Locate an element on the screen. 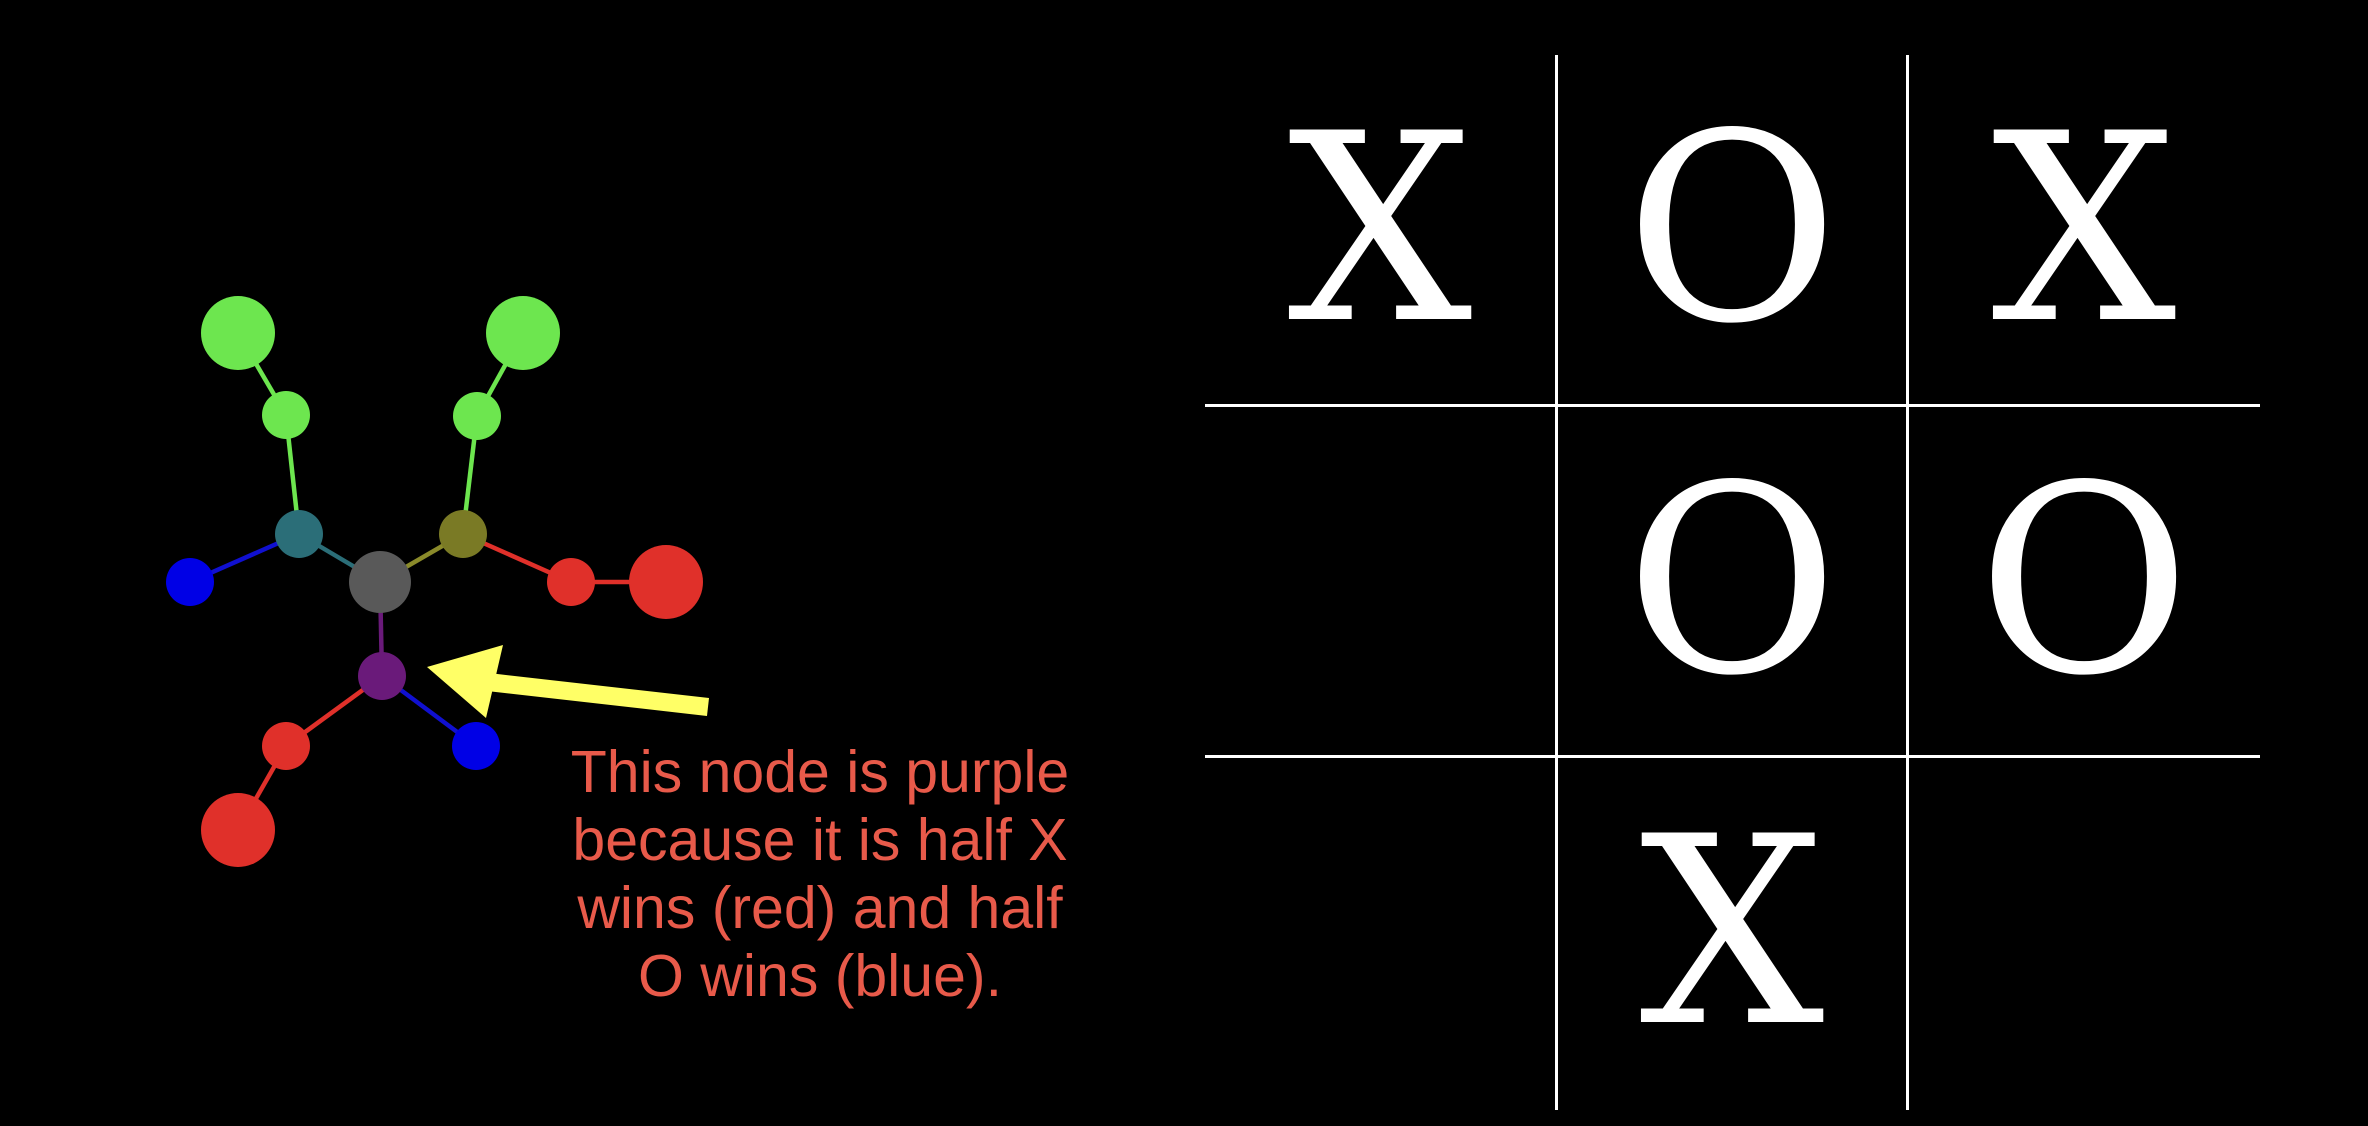 This screenshot has width=2368, height=1126. board-cell-3: X is located at coordinates (2084, 230).